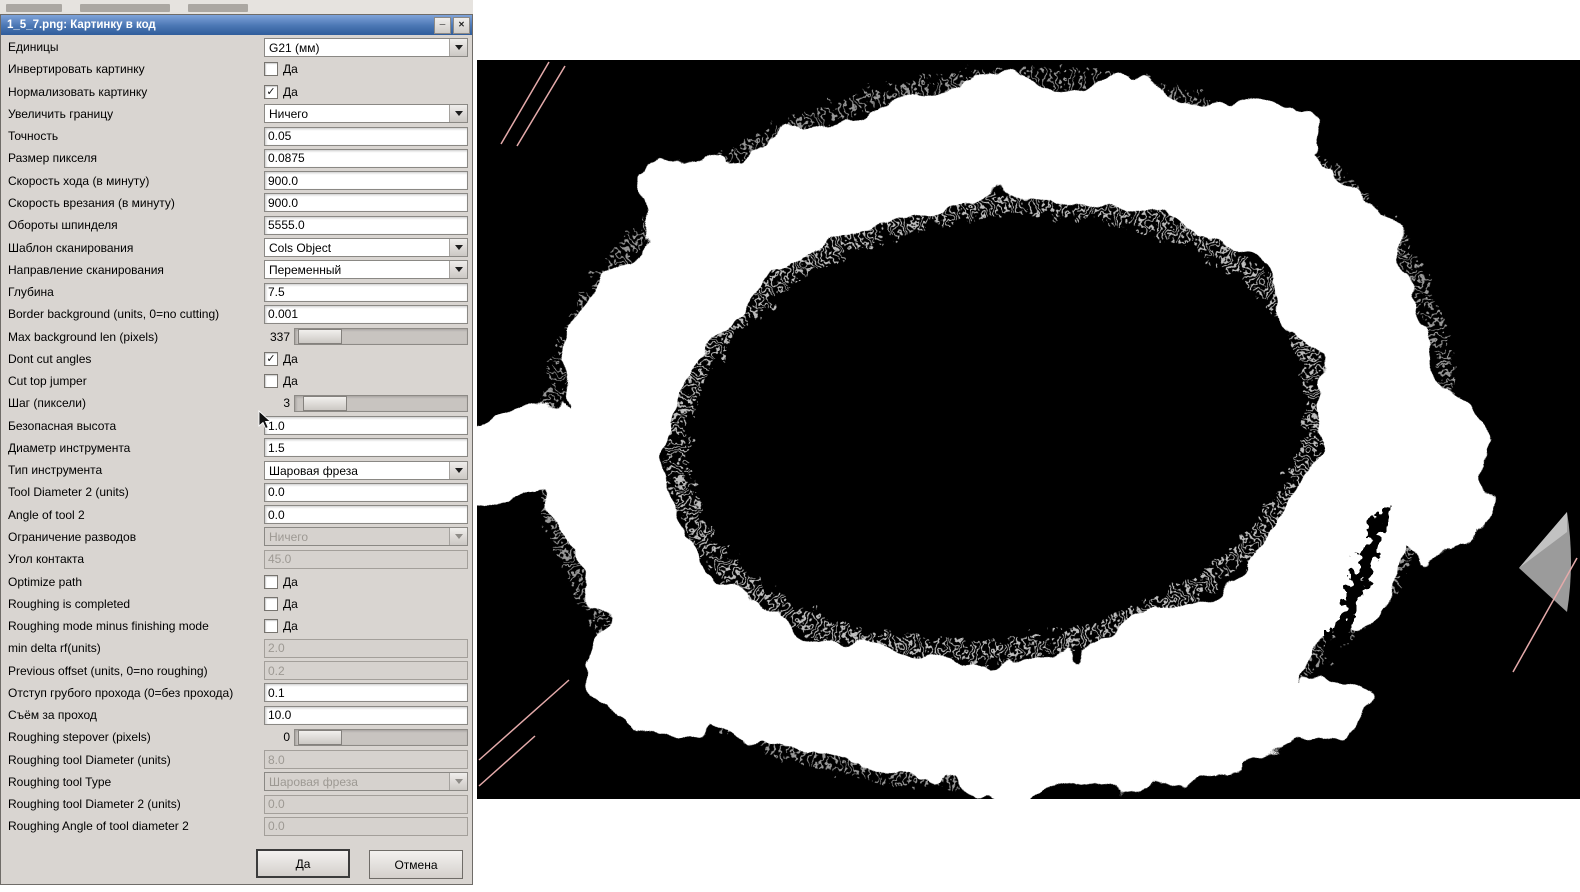 Image resolution: width=1580 pixels, height=892 pixels. I want to click on form-row-28: Previous offset (units, 0=no roughing), so click(236, 670).